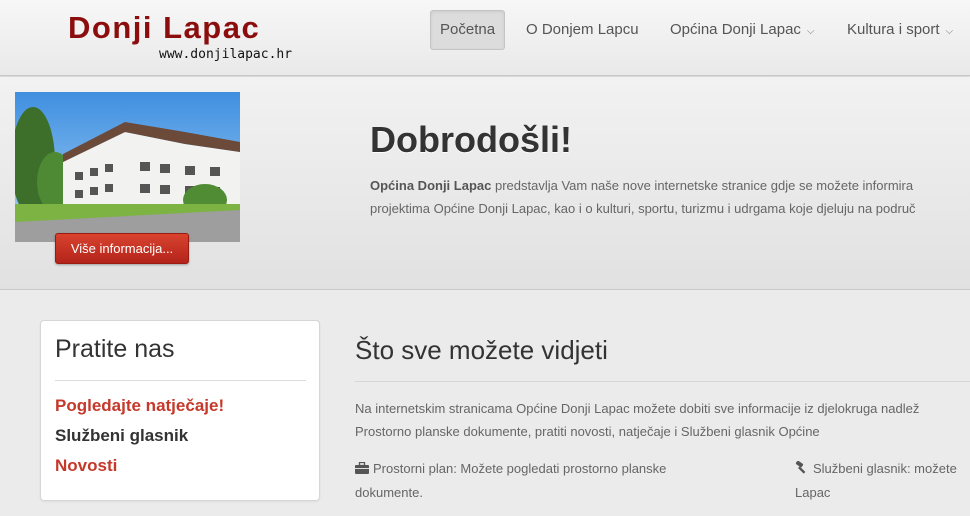  What do you see at coordinates (885, 468) in the screenshot?
I see `feature-text: Službeni glasnik: možete` at bounding box center [885, 468].